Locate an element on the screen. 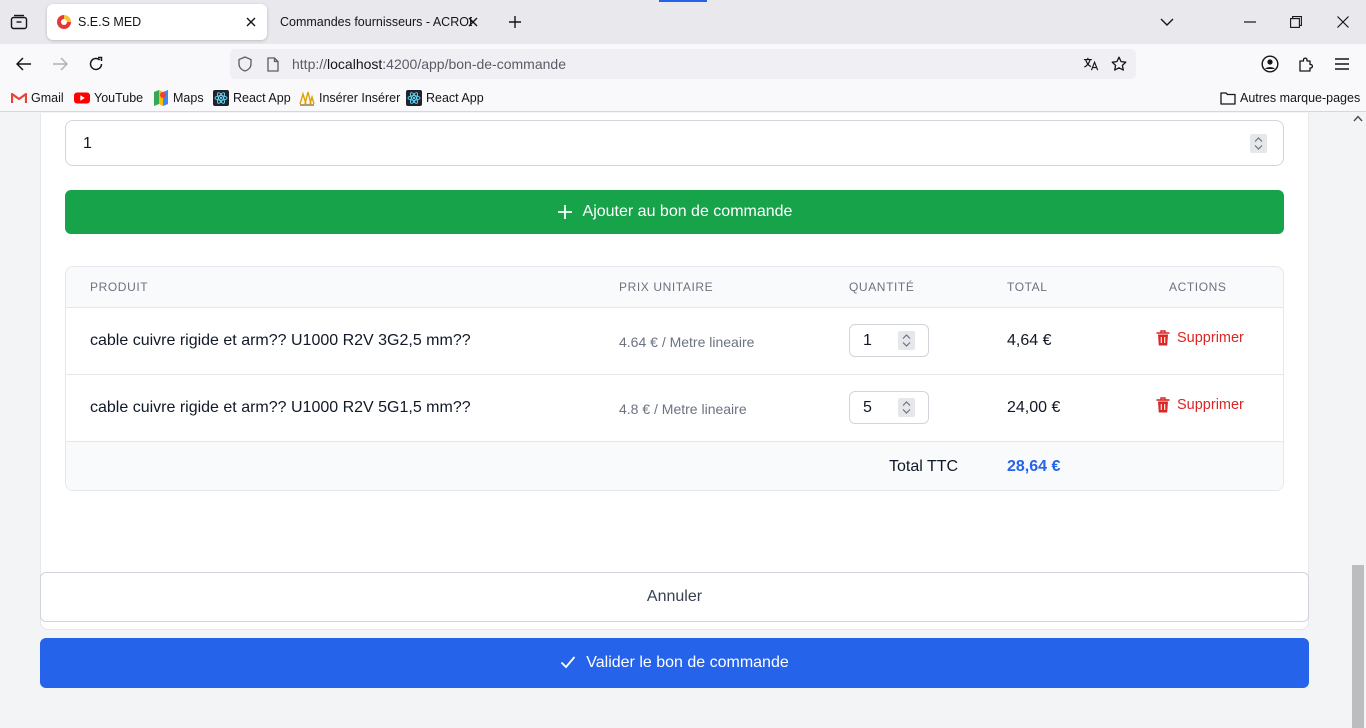 Image resolution: width=1366 pixels, height=728 pixels. plus-icon is located at coordinates (565, 212).